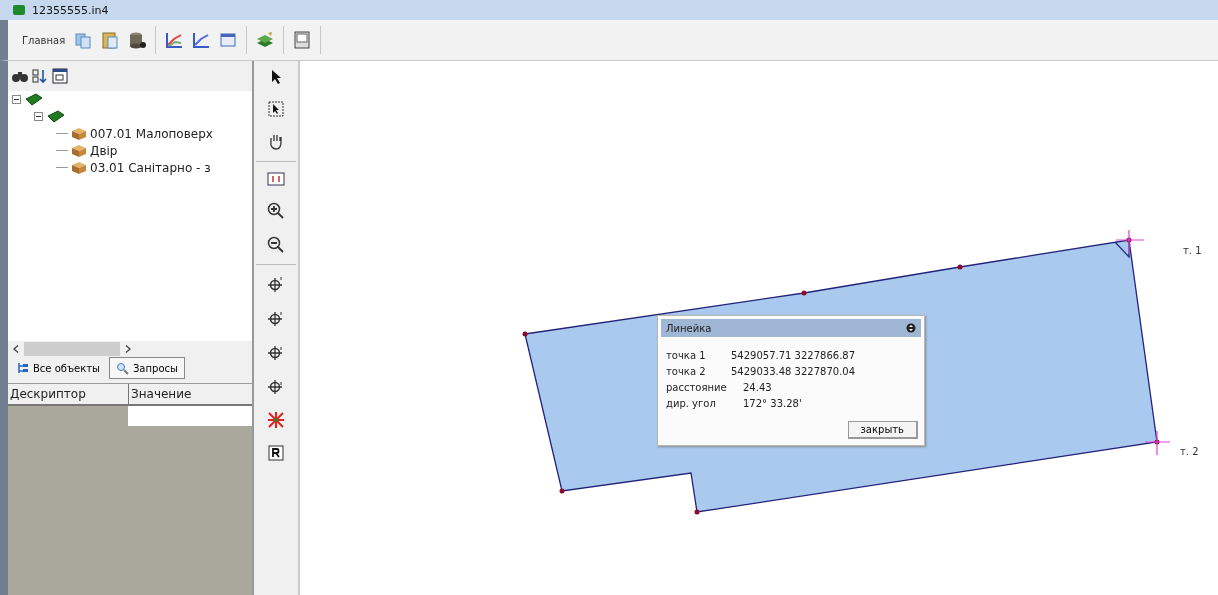 The height and width of the screenshot is (595, 1218). What do you see at coordinates (276, 109) in the screenshot?
I see `select-icon` at bounding box center [276, 109].